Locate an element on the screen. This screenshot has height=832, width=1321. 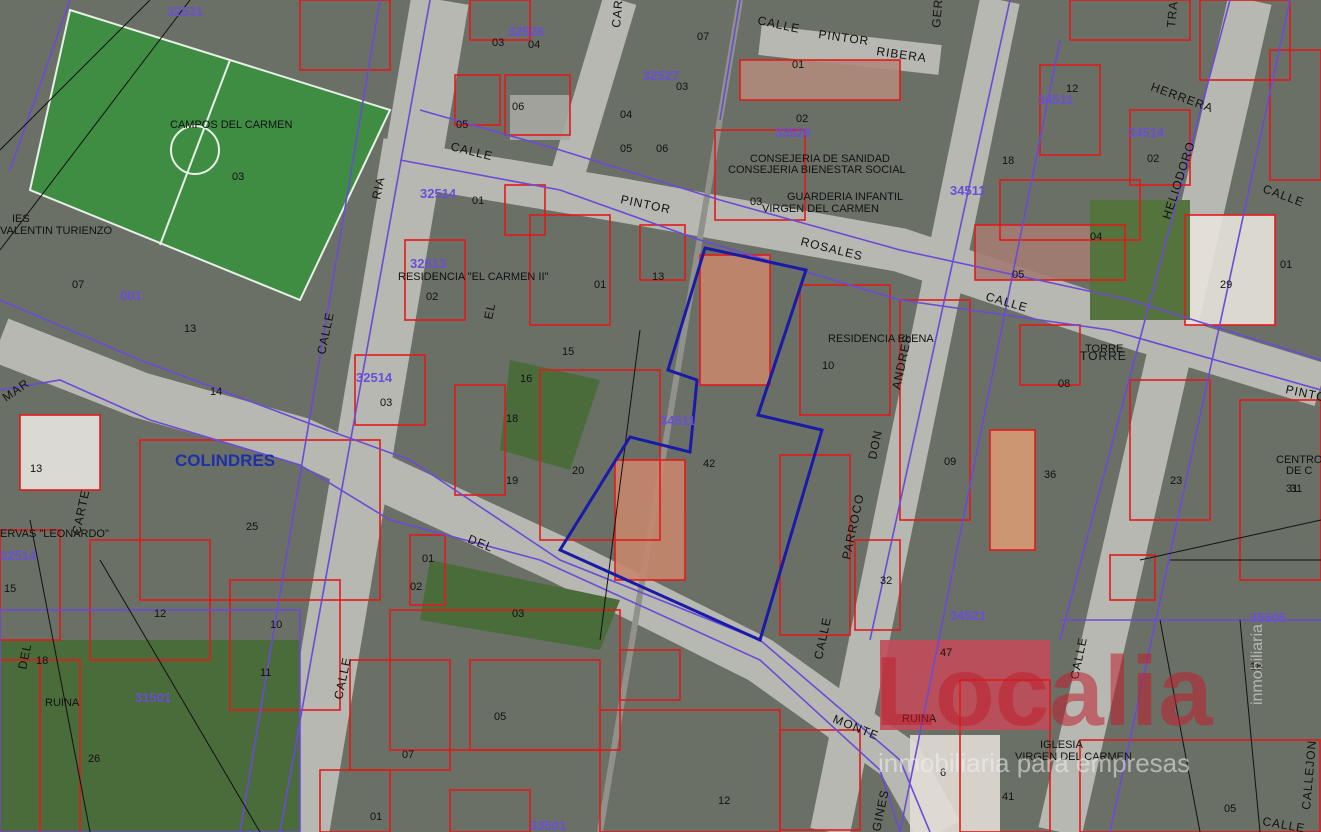
place-ies: IES is located at coordinates (21, 219).